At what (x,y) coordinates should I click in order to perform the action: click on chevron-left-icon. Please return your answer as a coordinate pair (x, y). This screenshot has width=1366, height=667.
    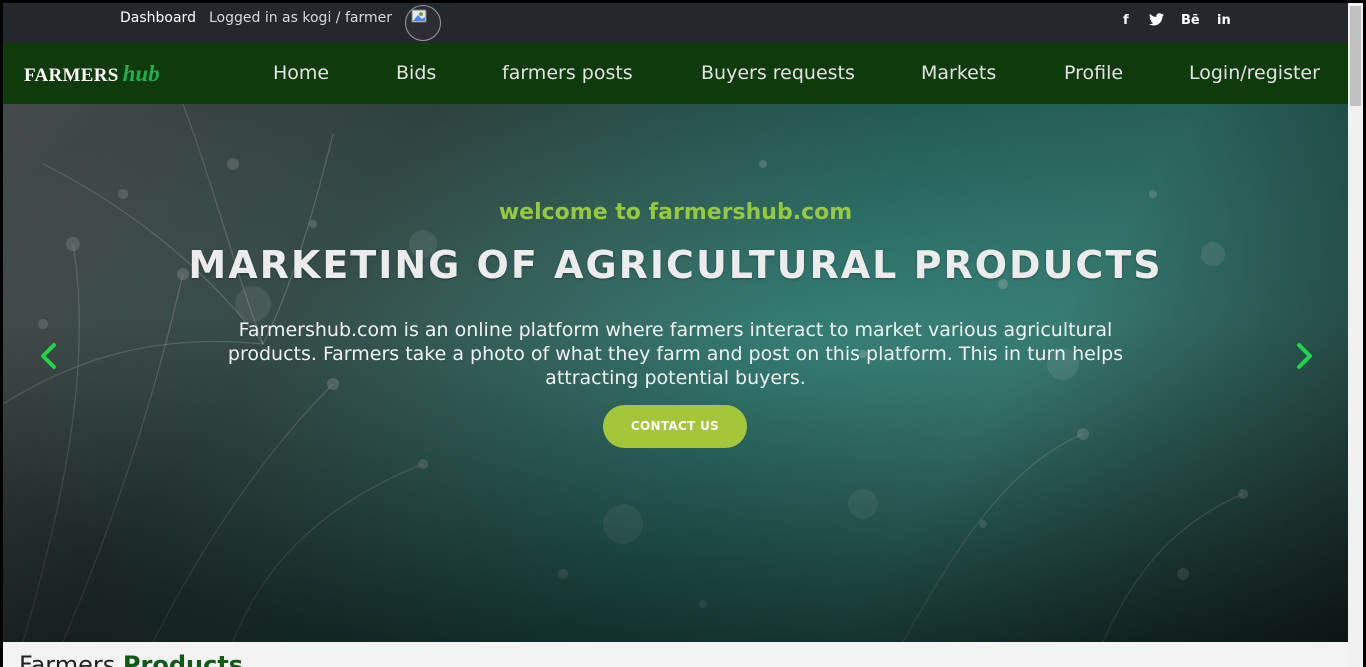
    Looking at the image, I should click on (49, 356).